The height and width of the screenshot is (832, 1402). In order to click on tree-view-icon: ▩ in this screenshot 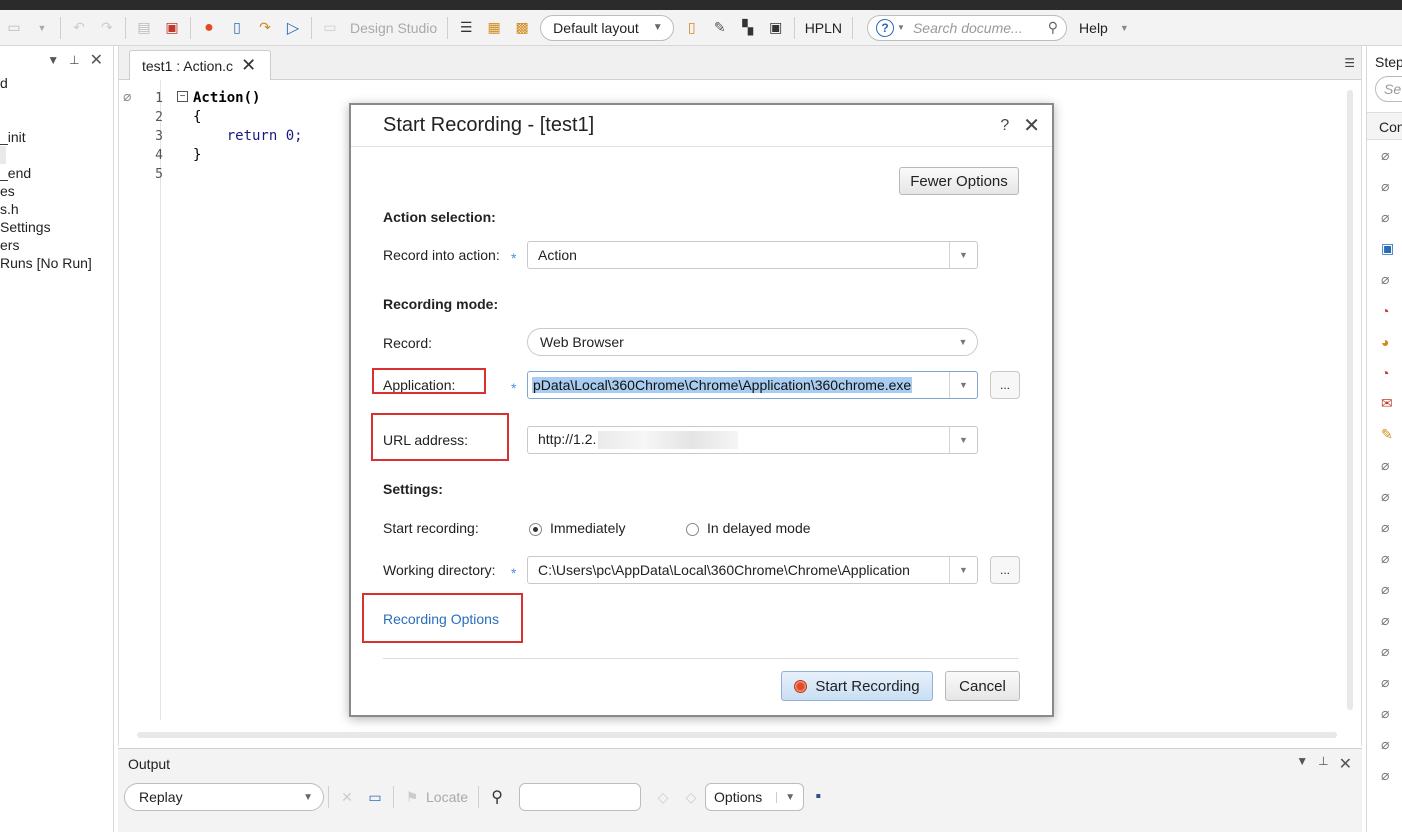, I will do `click(522, 28)`.